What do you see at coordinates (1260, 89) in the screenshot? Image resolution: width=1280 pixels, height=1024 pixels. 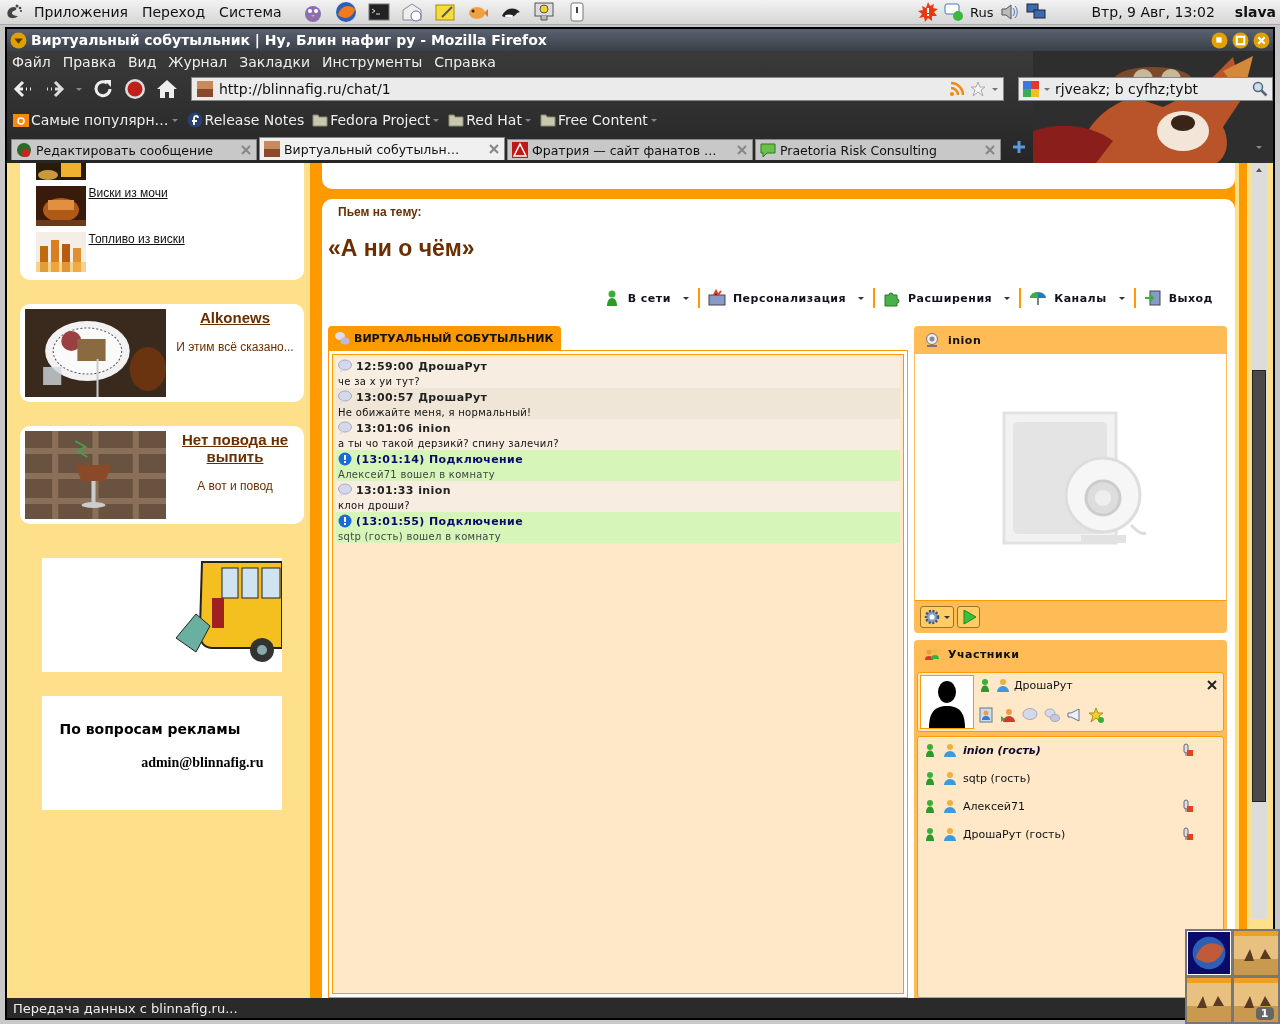 I see `search-icon` at bounding box center [1260, 89].